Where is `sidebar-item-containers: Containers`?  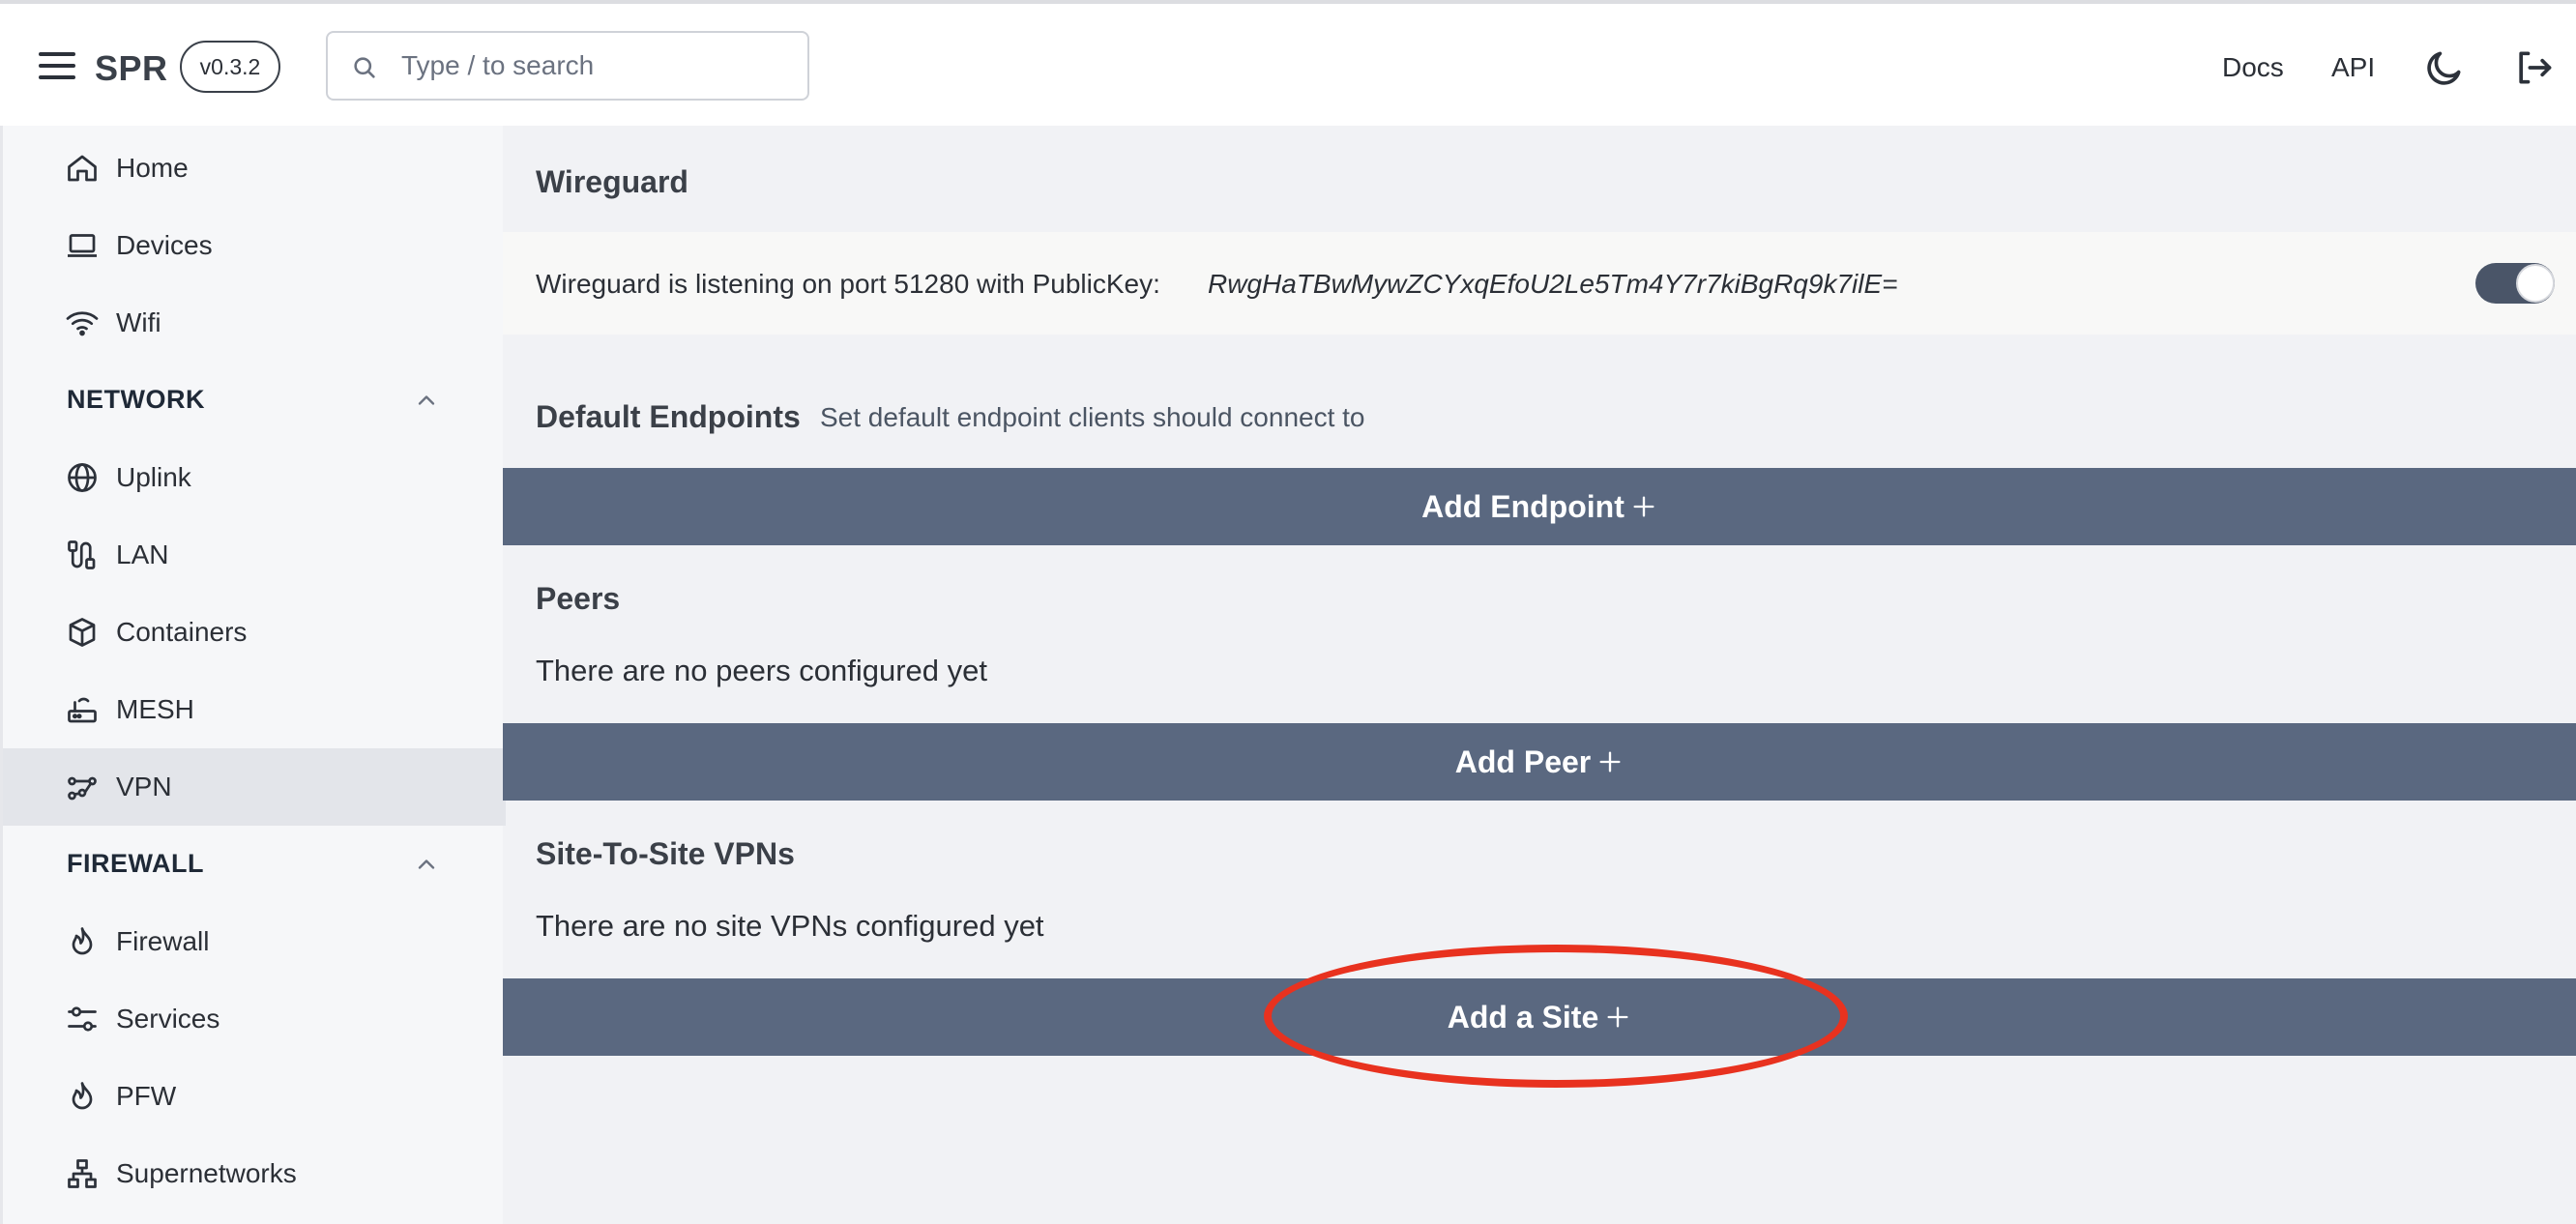 sidebar-item-containers: Containers is located at coordinates (254, 632).